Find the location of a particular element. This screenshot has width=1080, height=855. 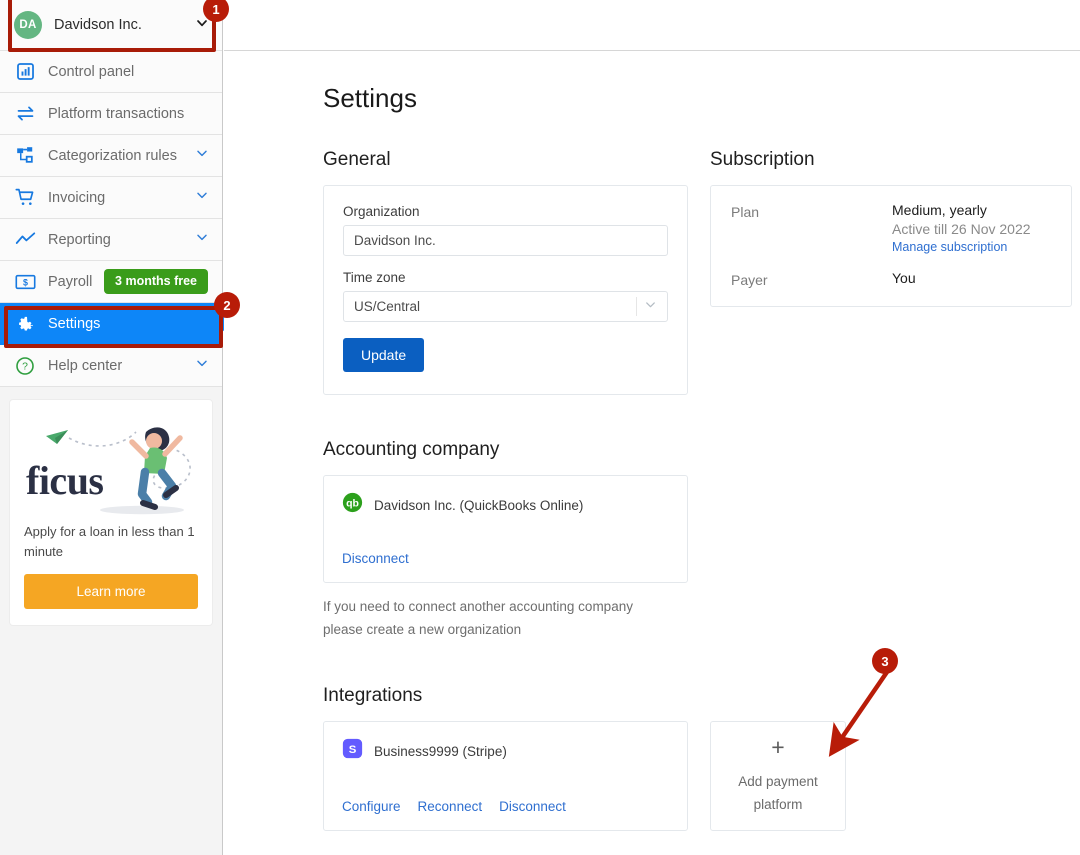

timezone-value is located at coordinates (505, 306).